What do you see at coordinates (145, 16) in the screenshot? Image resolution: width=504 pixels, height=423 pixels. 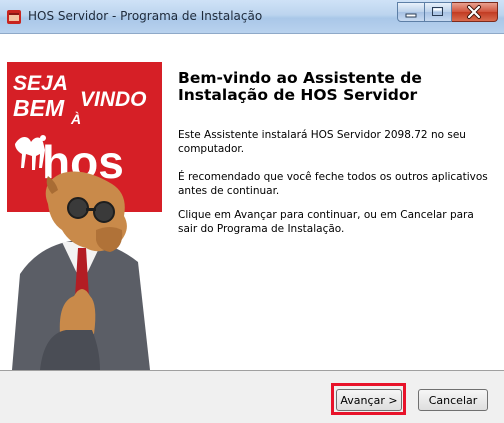 I see `window-title: HOS Servidor - Programa de Instalação` at bounding box center [145, 16].